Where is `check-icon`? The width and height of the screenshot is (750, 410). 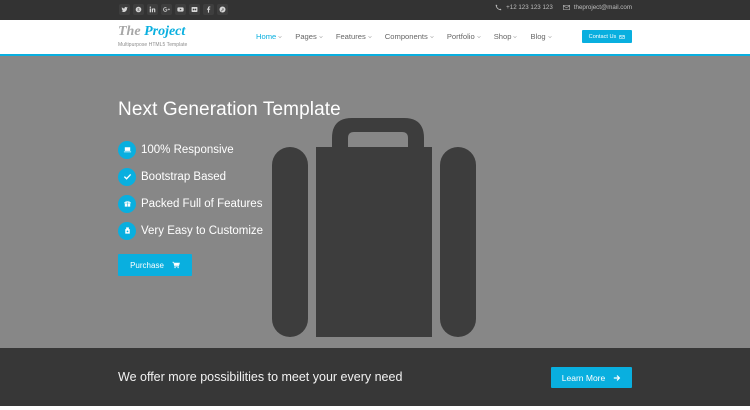 check-icon is located at coordinates (127, 176).